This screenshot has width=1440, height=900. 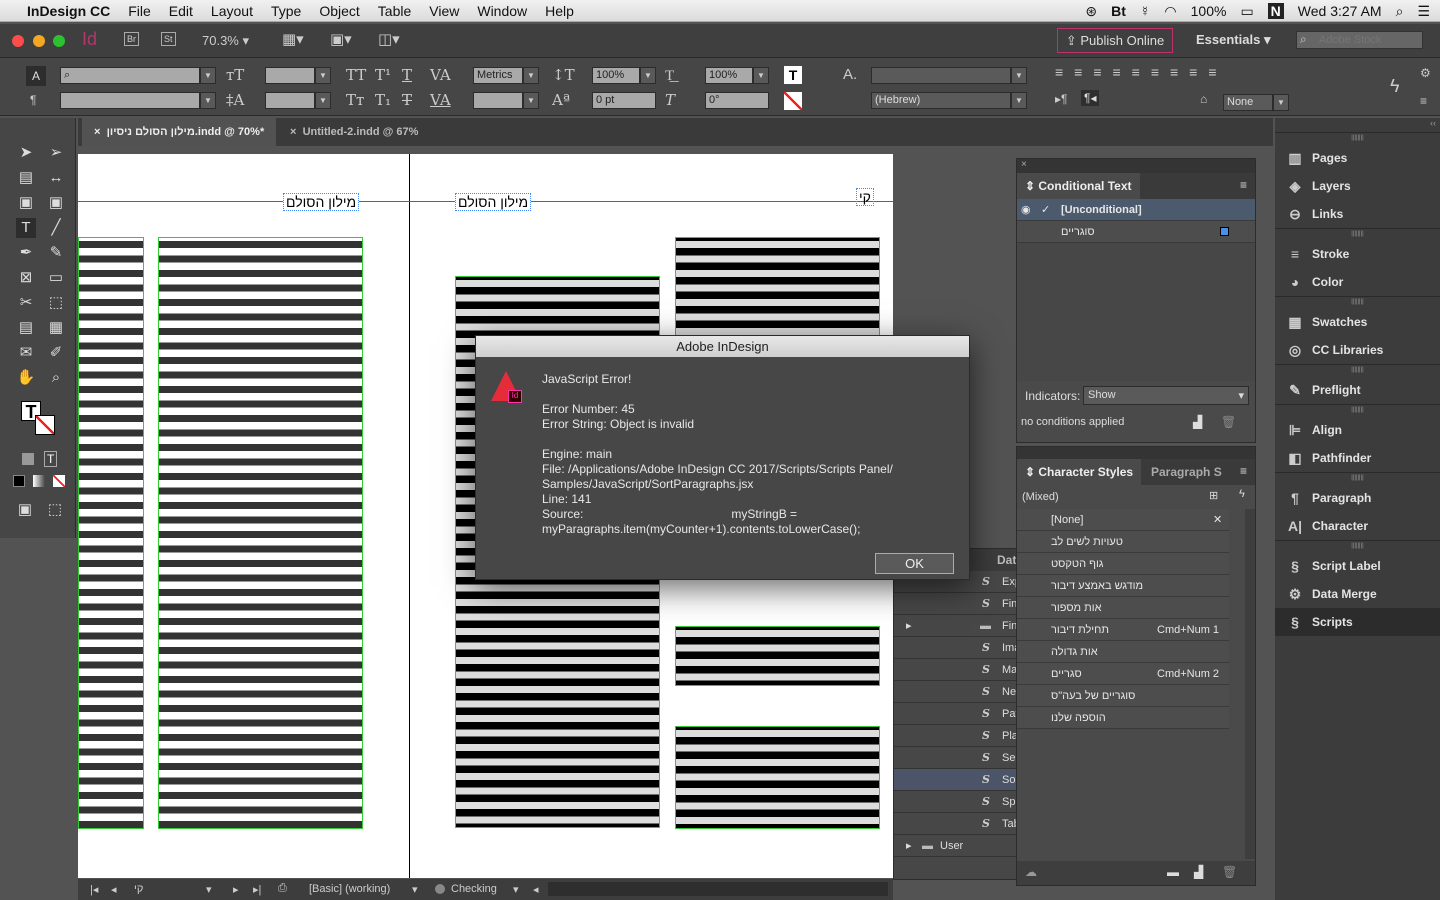 What do you see at coordinates (290, 100) in the screenshot?
I see `leading-field` at bounding box center [290, 100].